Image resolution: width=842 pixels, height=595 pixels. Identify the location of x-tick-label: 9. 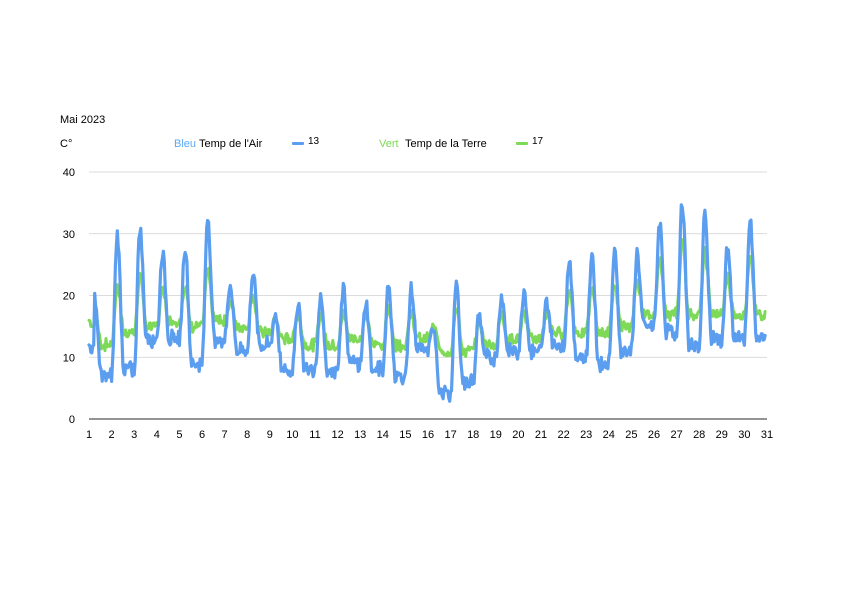
(270, 435).